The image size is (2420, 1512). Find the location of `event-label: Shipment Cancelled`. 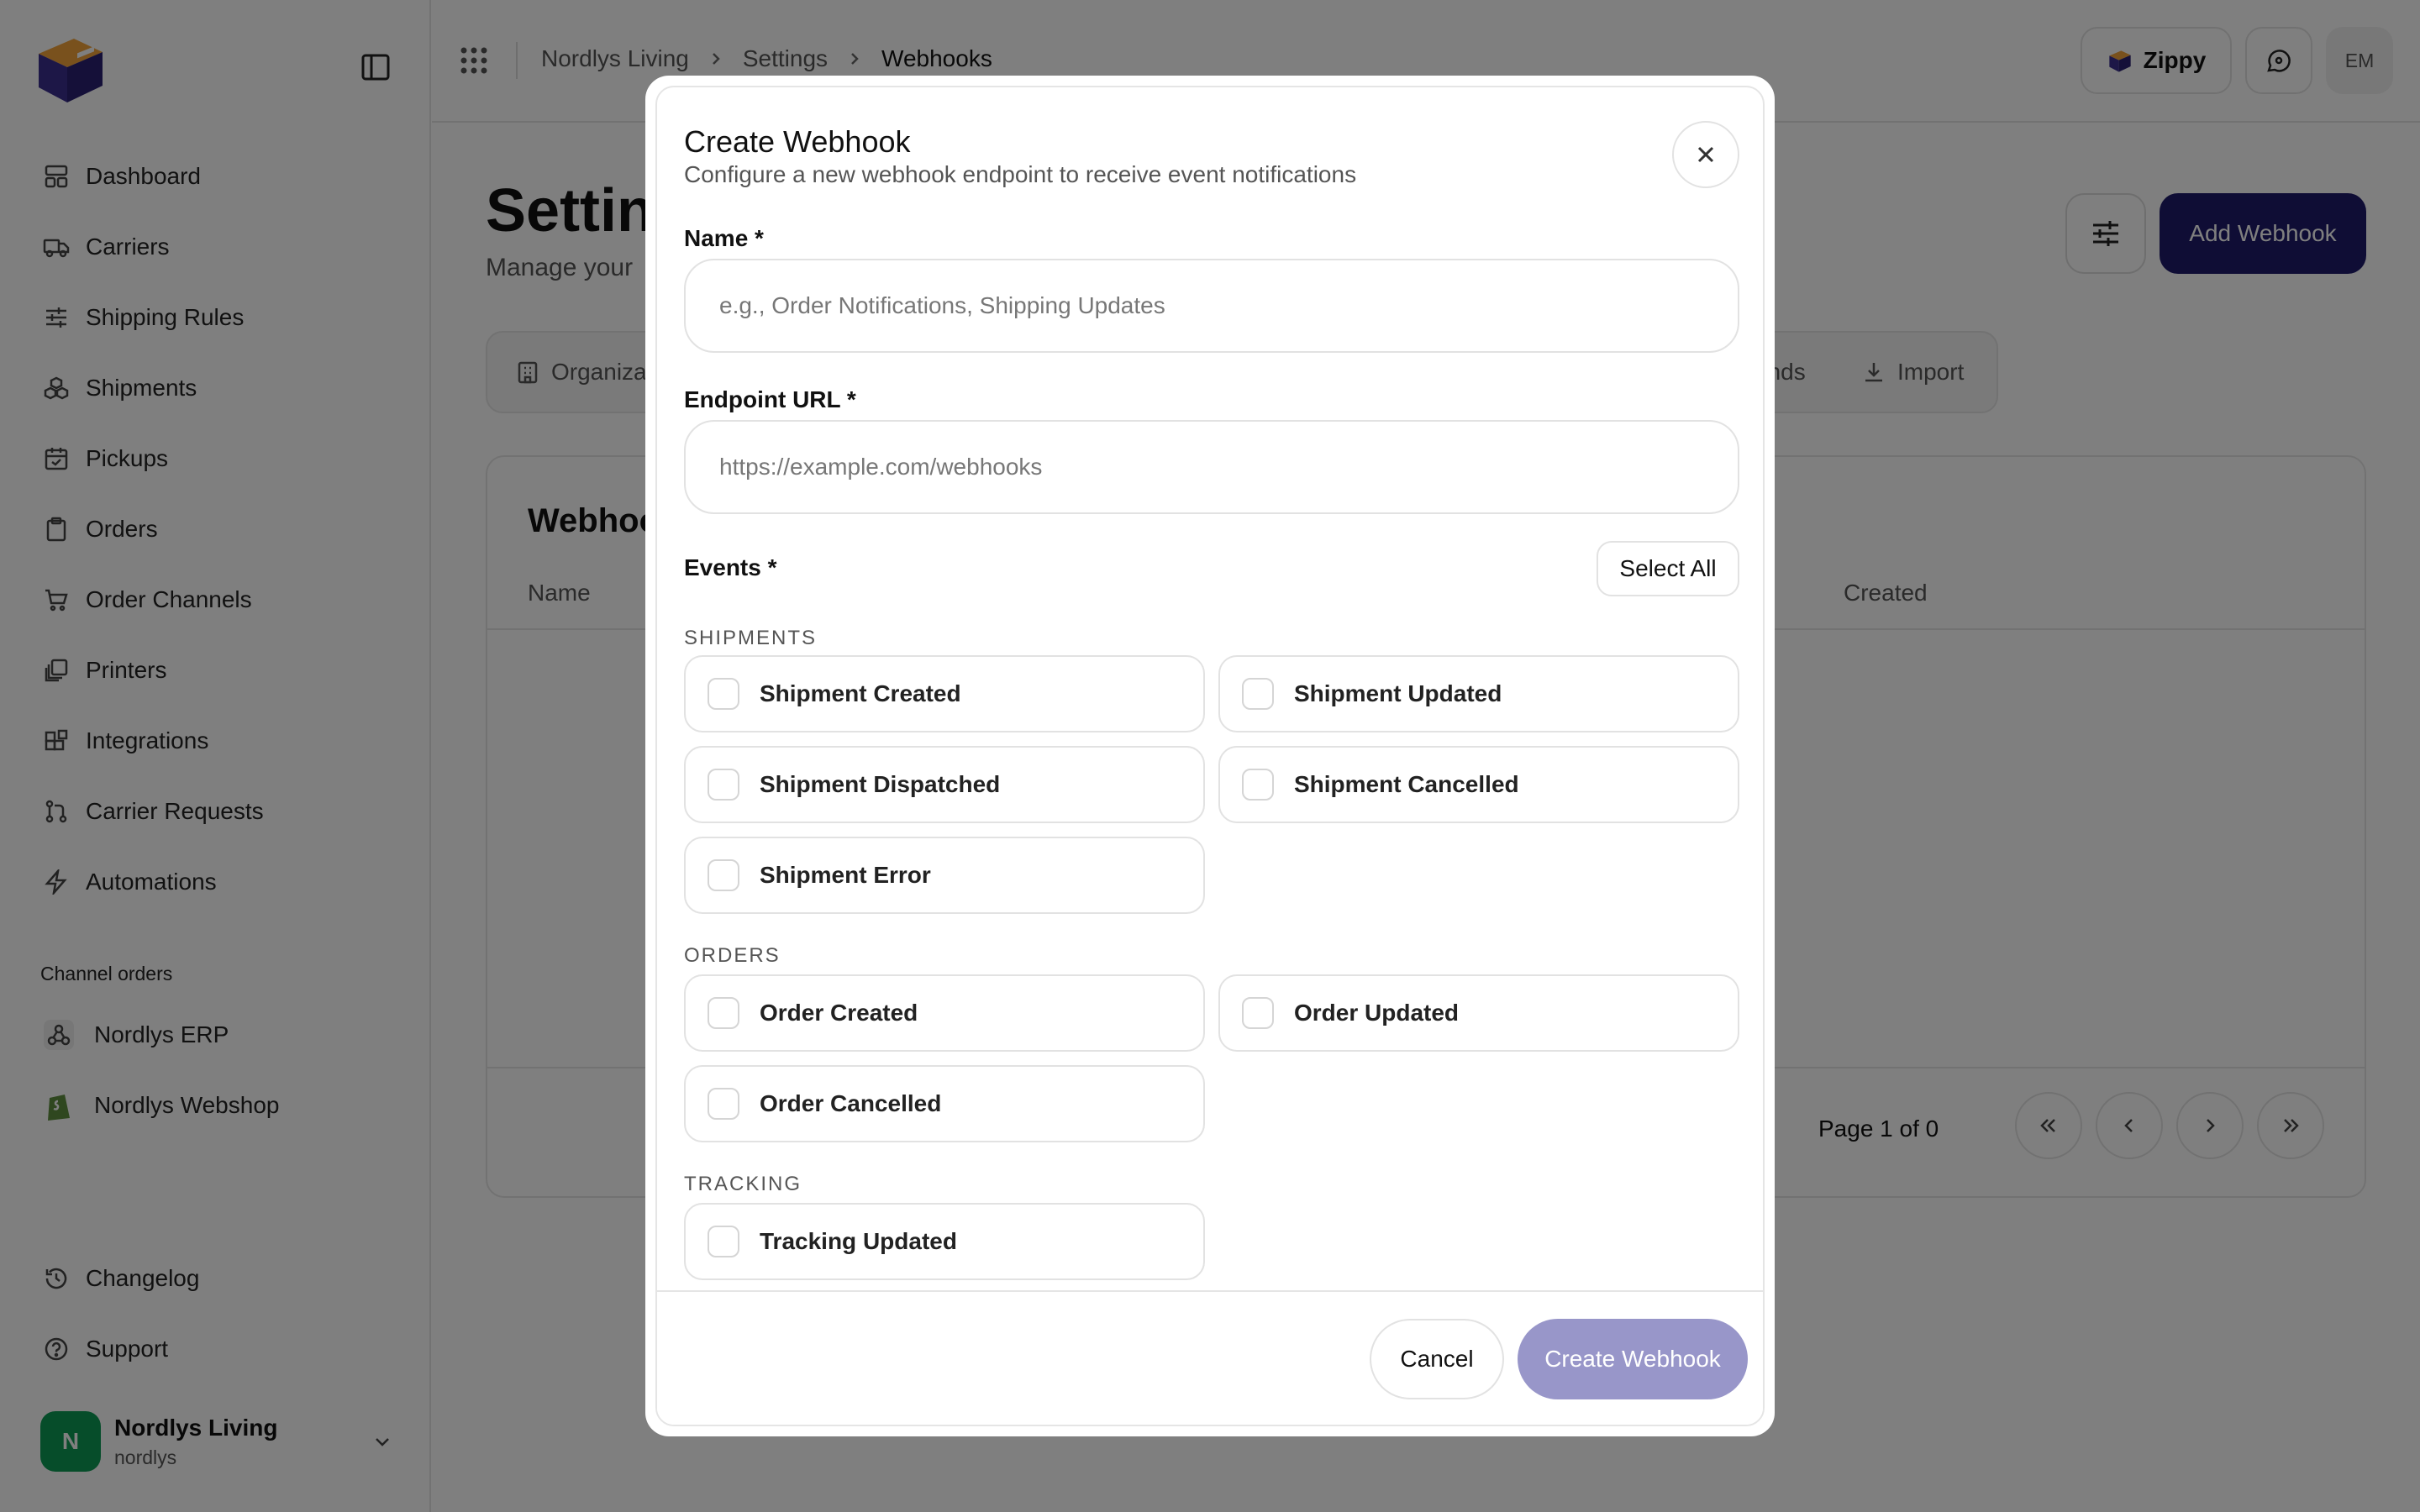

event-label: Shipment Cancelled is located at coordinates (1407, 784).